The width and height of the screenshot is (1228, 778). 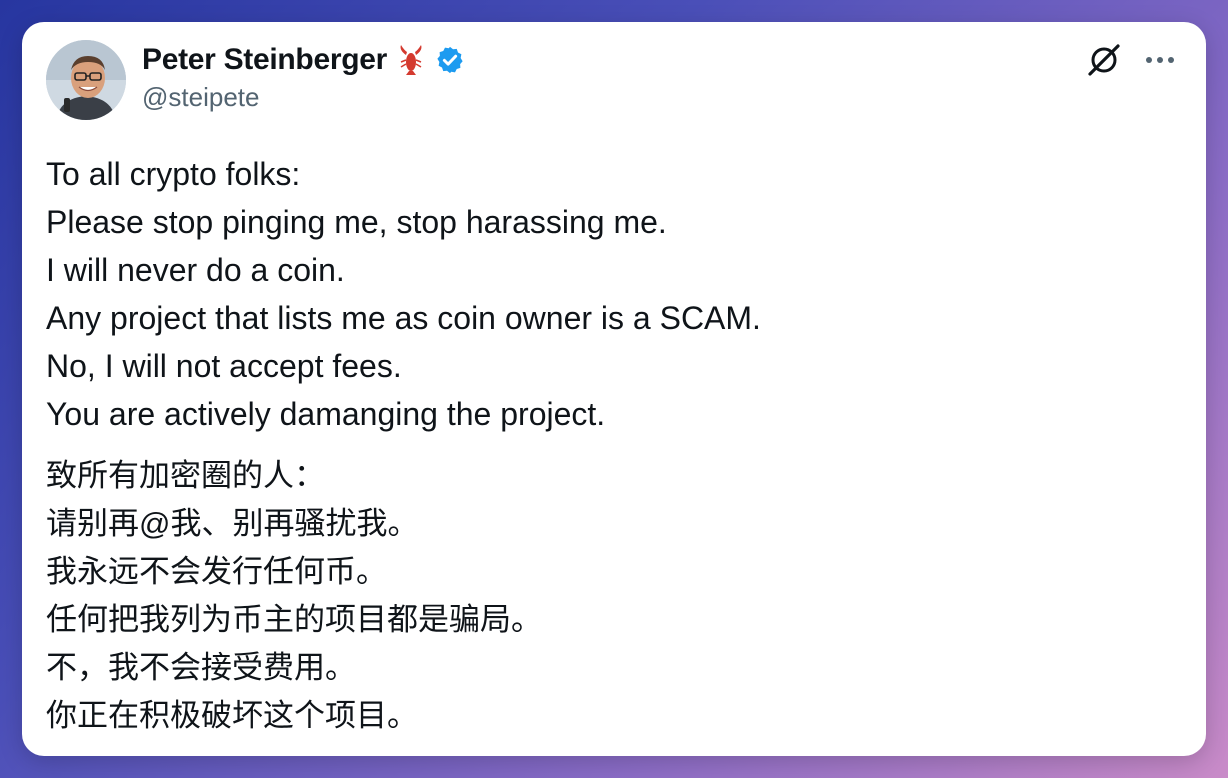 What do you see at coordinates (264, 60) in the screenshot?
I see `author-display-name: Peter Steinberger` at bounding box center [264, 60].